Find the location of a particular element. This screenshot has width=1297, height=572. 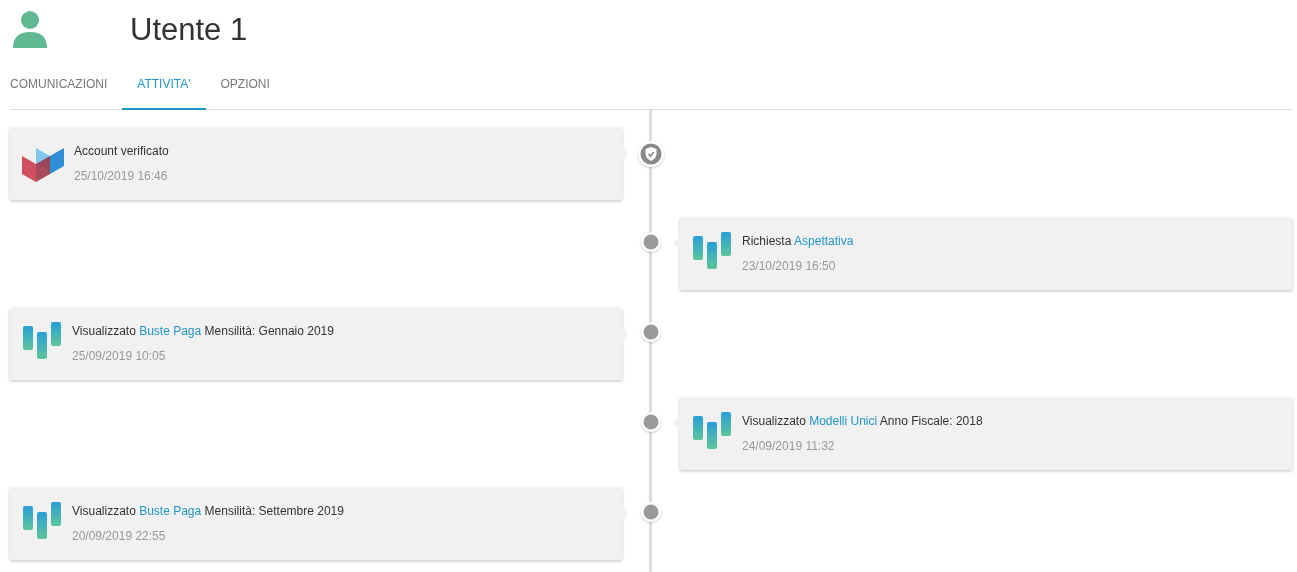

activity-title: Visualizzato Modelli Unici Anno Fiscale: 2018 is located at coordinates (862, 421).